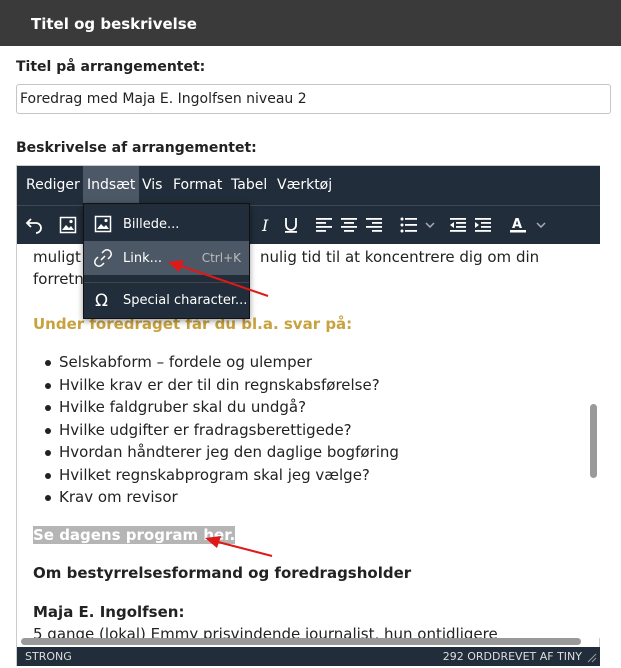 Image resolution: width=621 pixels, height=668 pixels. What do you see at coordinates (409, 225) in the screenshot?
I see `bullet-list-icon` at bounding box center [409, 225].